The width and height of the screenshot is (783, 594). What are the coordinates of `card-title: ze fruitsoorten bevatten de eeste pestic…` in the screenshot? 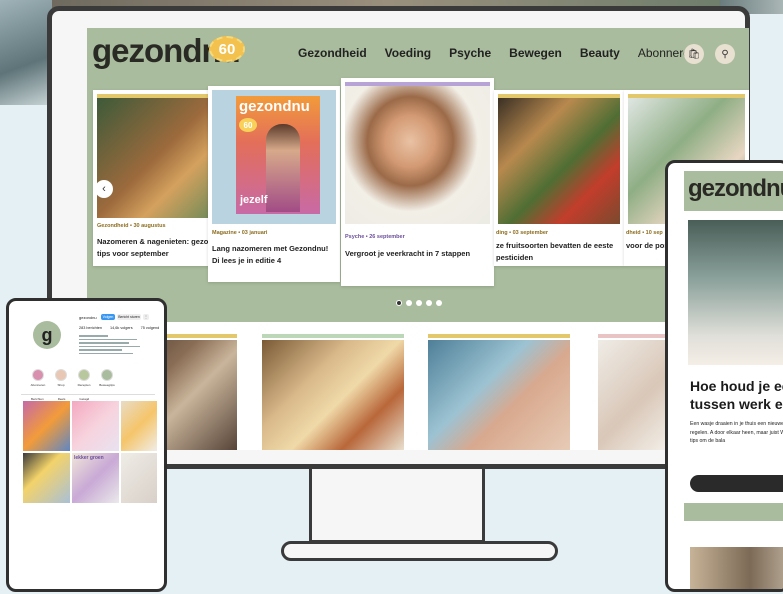 It's located at (555, 251).